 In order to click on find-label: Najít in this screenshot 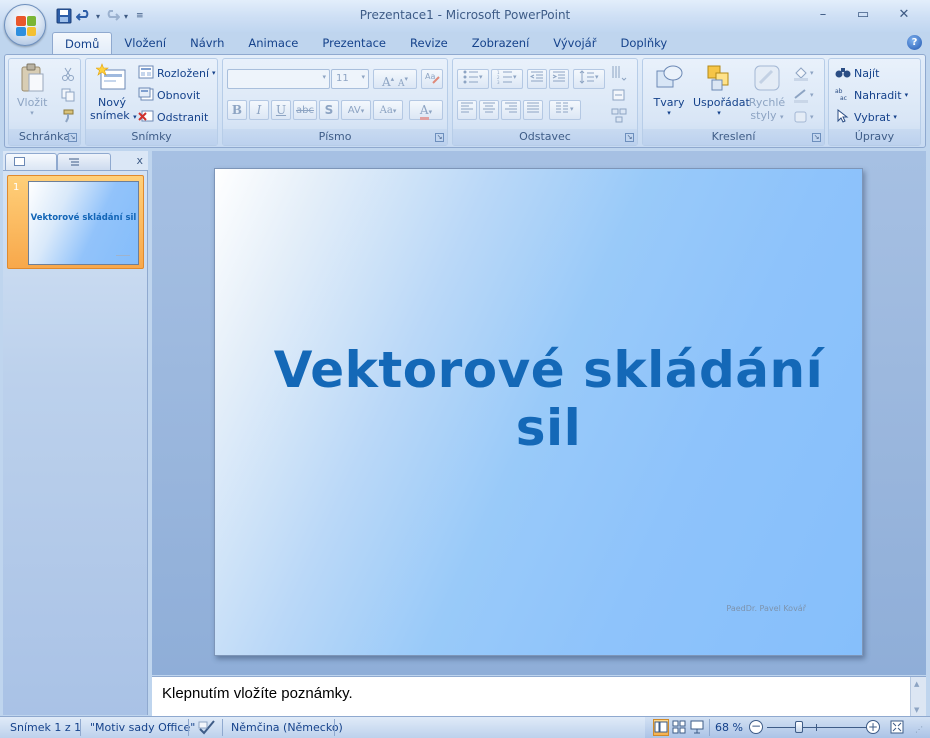, I will do `click(867, 73)`.